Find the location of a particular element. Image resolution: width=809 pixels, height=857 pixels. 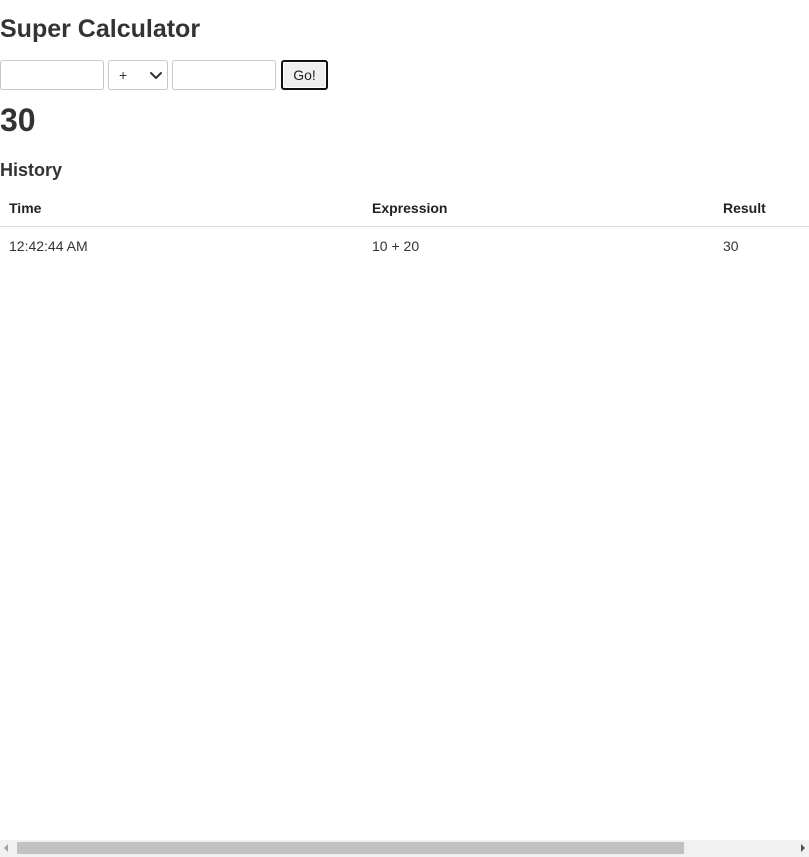

column-header-expression: Expression is located at coordinates (538, 208).